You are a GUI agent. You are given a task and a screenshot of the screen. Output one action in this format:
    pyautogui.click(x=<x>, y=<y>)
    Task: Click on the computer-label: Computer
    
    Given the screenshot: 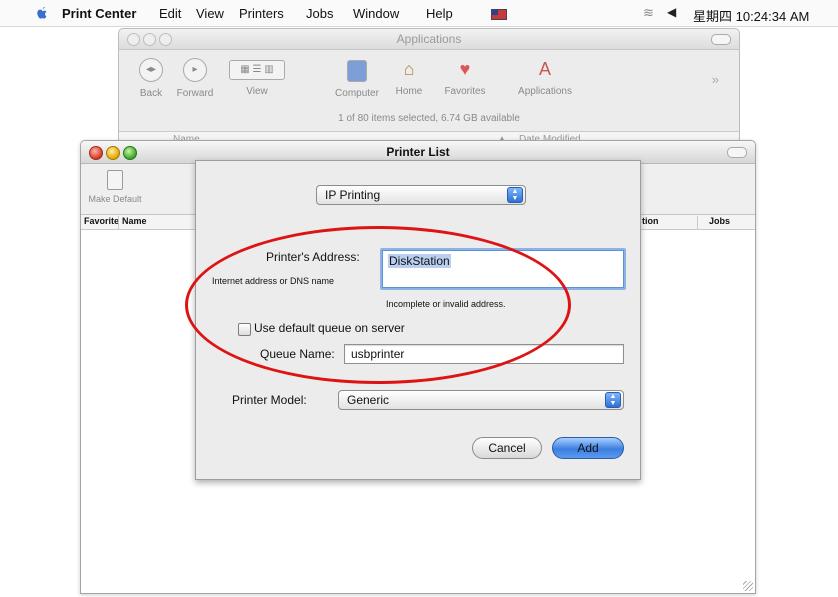 What is the action you would take?
    pyautogui.click(x=357, y=93)
    